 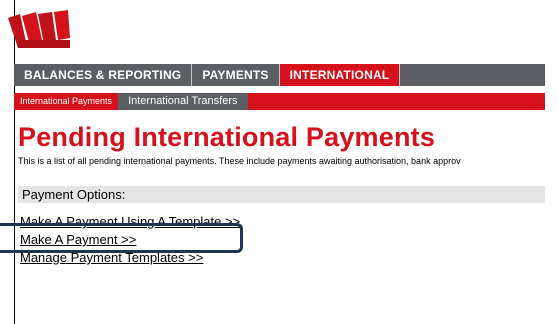 What do you see at coordinates (74, 194) in the screenshot?
I see `payment-options-label: Payment Options:` at bounding box center [74, 194].